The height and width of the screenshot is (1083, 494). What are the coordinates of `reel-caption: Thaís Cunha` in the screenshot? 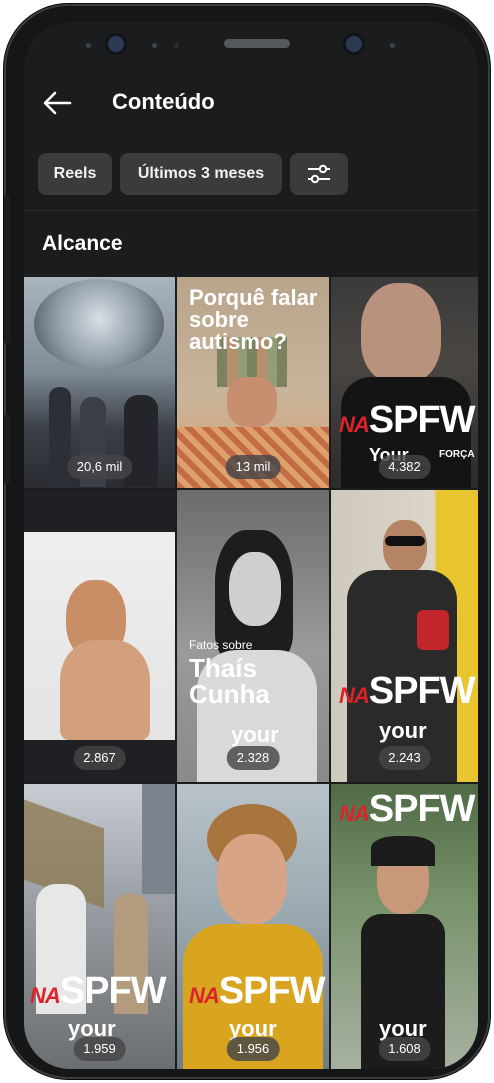 It's located at (229, 681).